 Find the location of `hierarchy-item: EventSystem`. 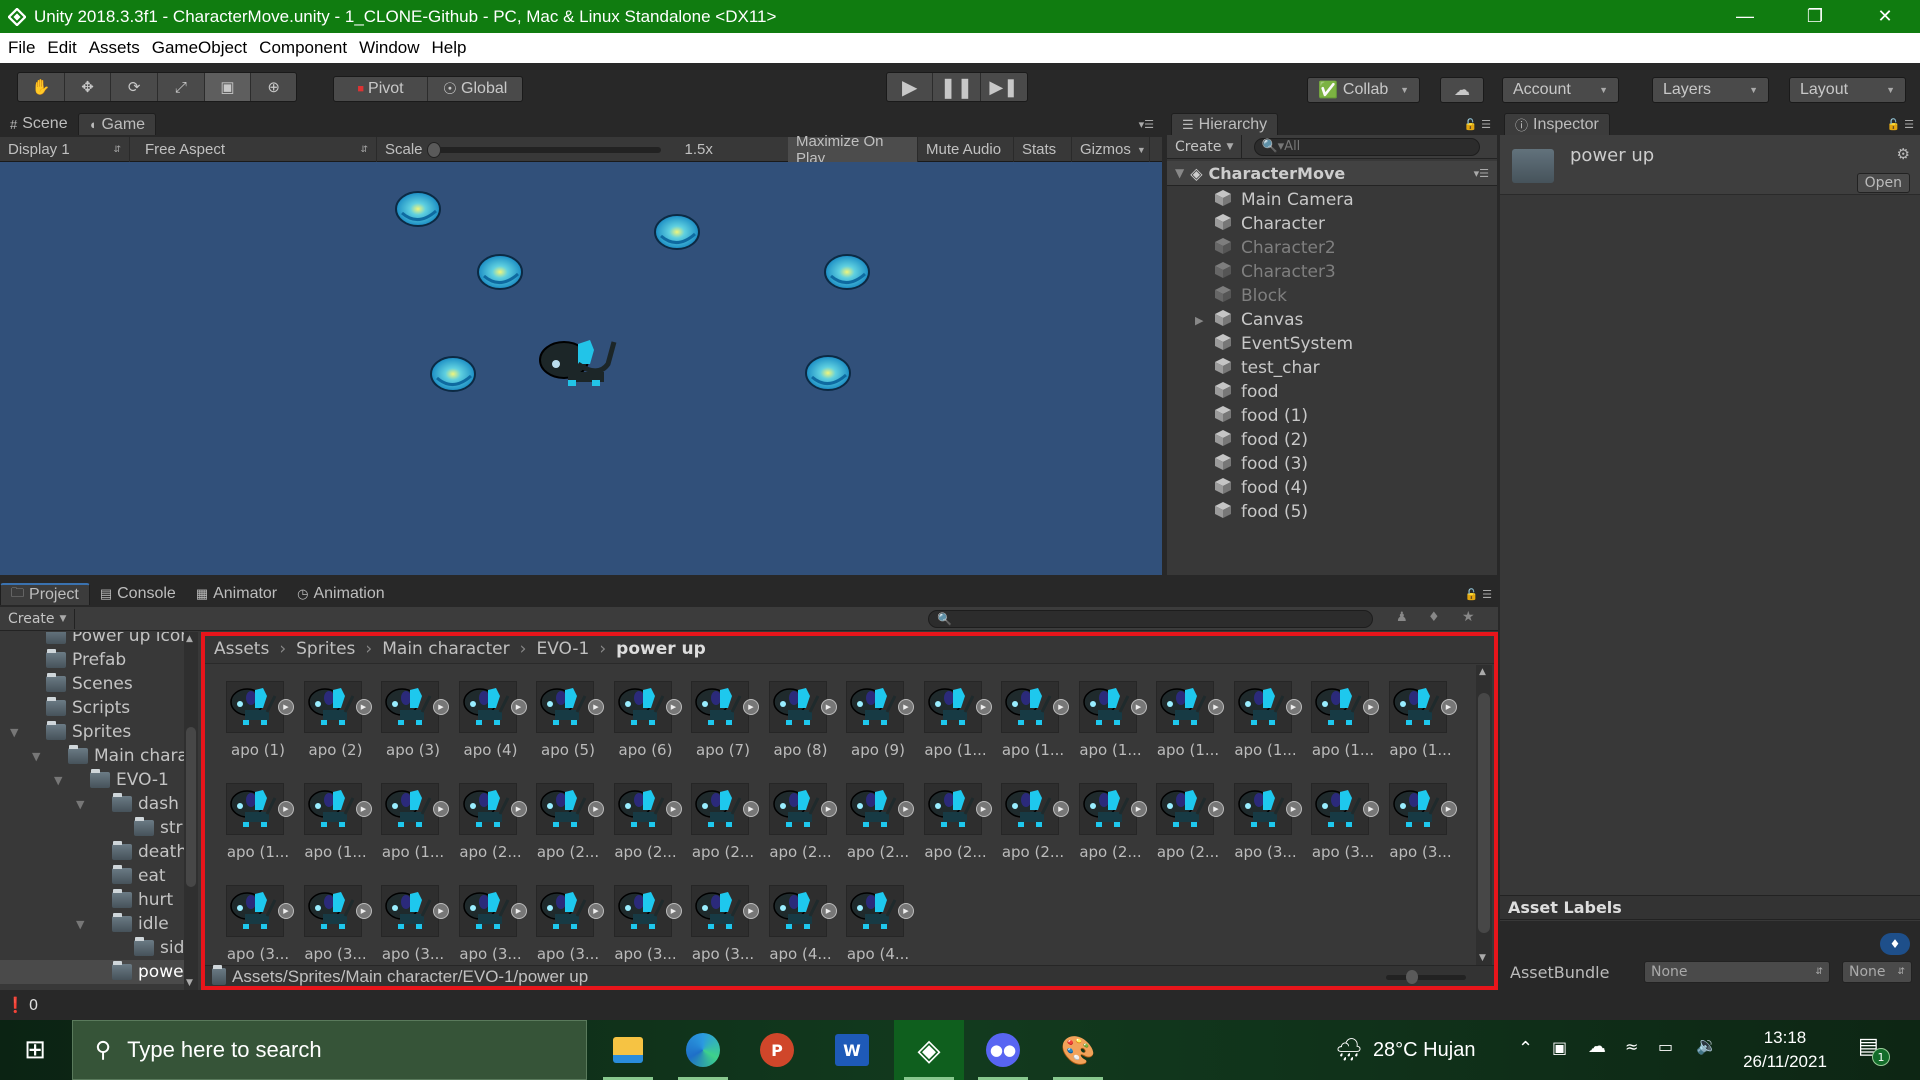

hierarchy-item: EventSystem is located at coordinates (1332, 344).